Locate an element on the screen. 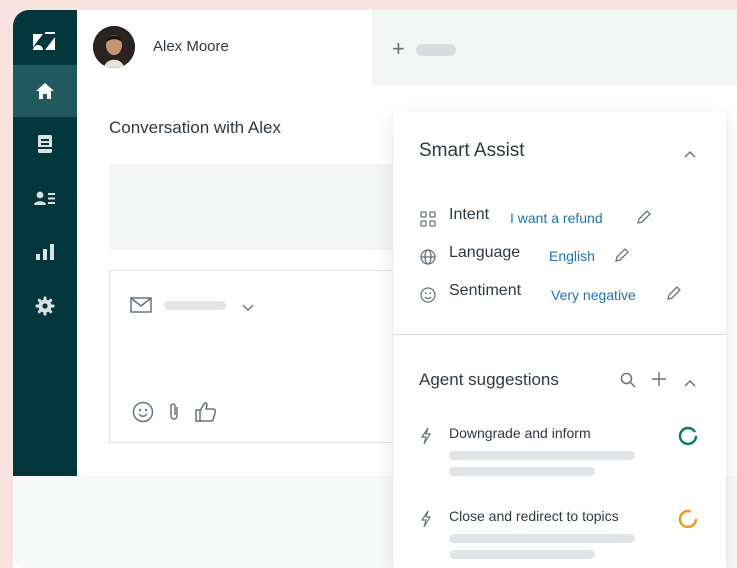 The height and width of the screenshot is (568, 737). intent-grid-icon is located at coordinates (428, 221).